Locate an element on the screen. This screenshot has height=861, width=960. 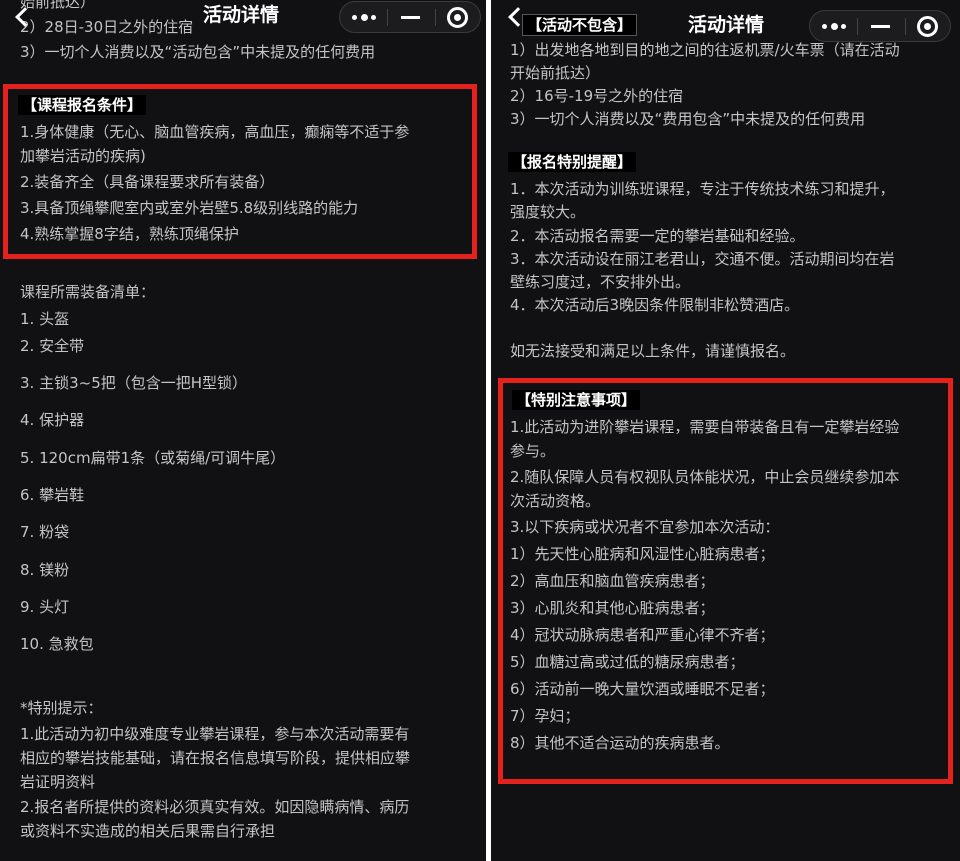
list-item: 6. 攀岩鞋 is located at coordinates (52, 495).